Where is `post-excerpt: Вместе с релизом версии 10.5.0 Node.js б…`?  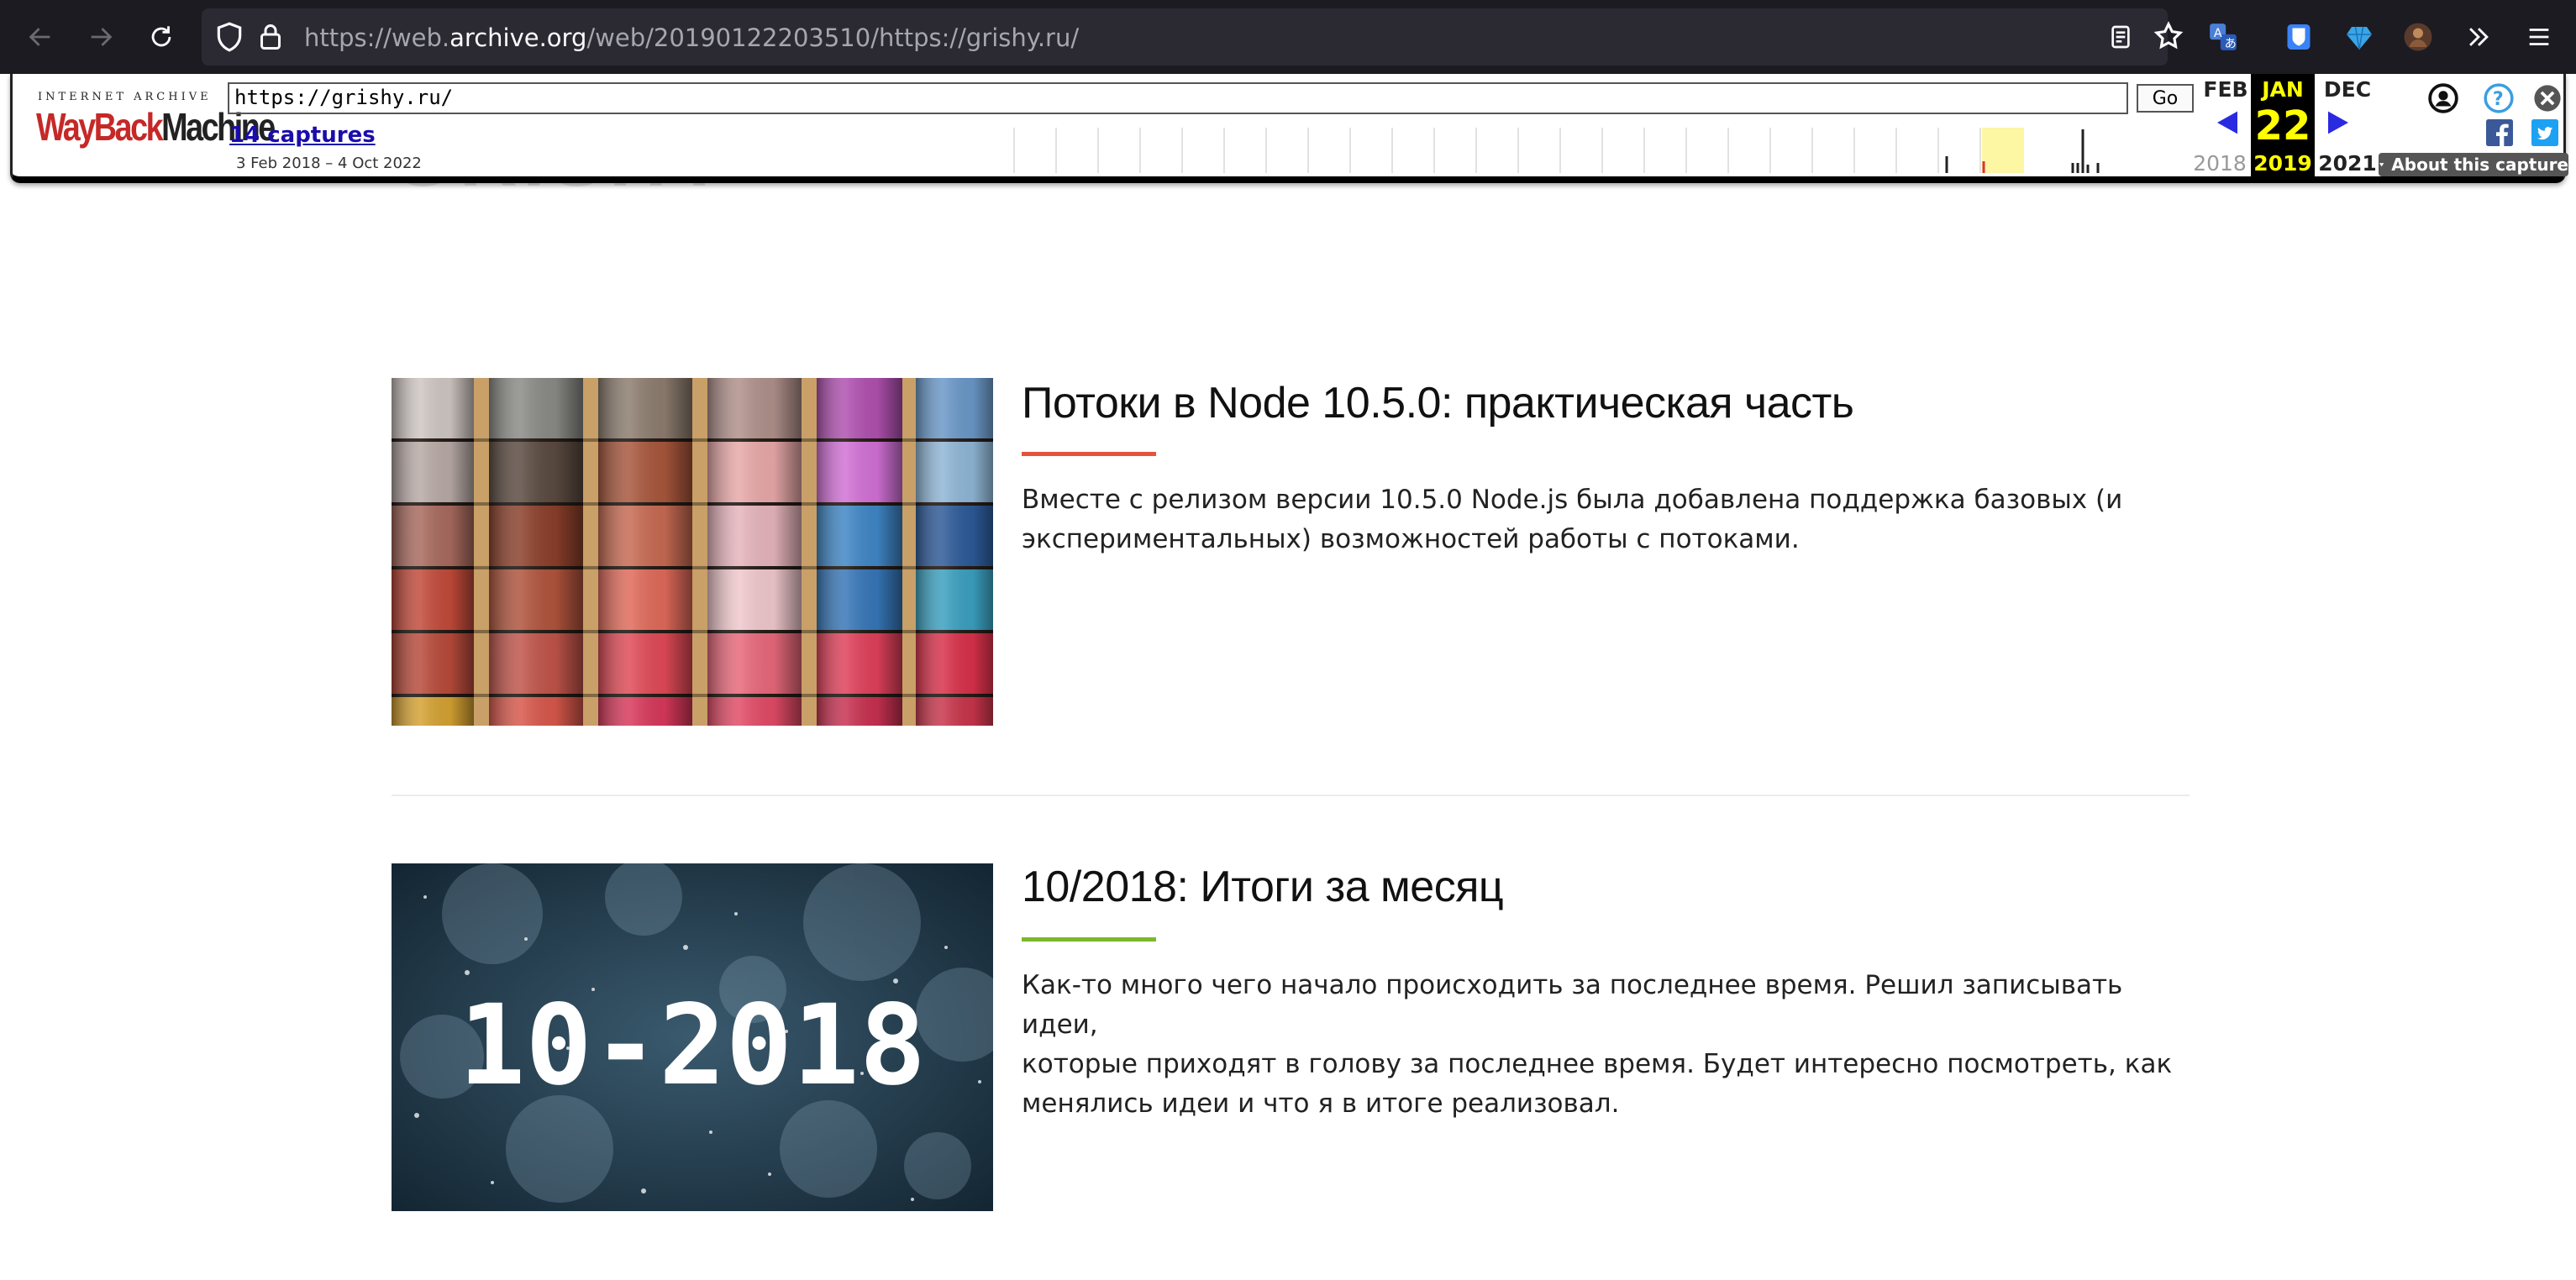
post-excerpt: Вместе с релизом версии 10.5.0 Node.js б… is located at coordinates (1610, 519).